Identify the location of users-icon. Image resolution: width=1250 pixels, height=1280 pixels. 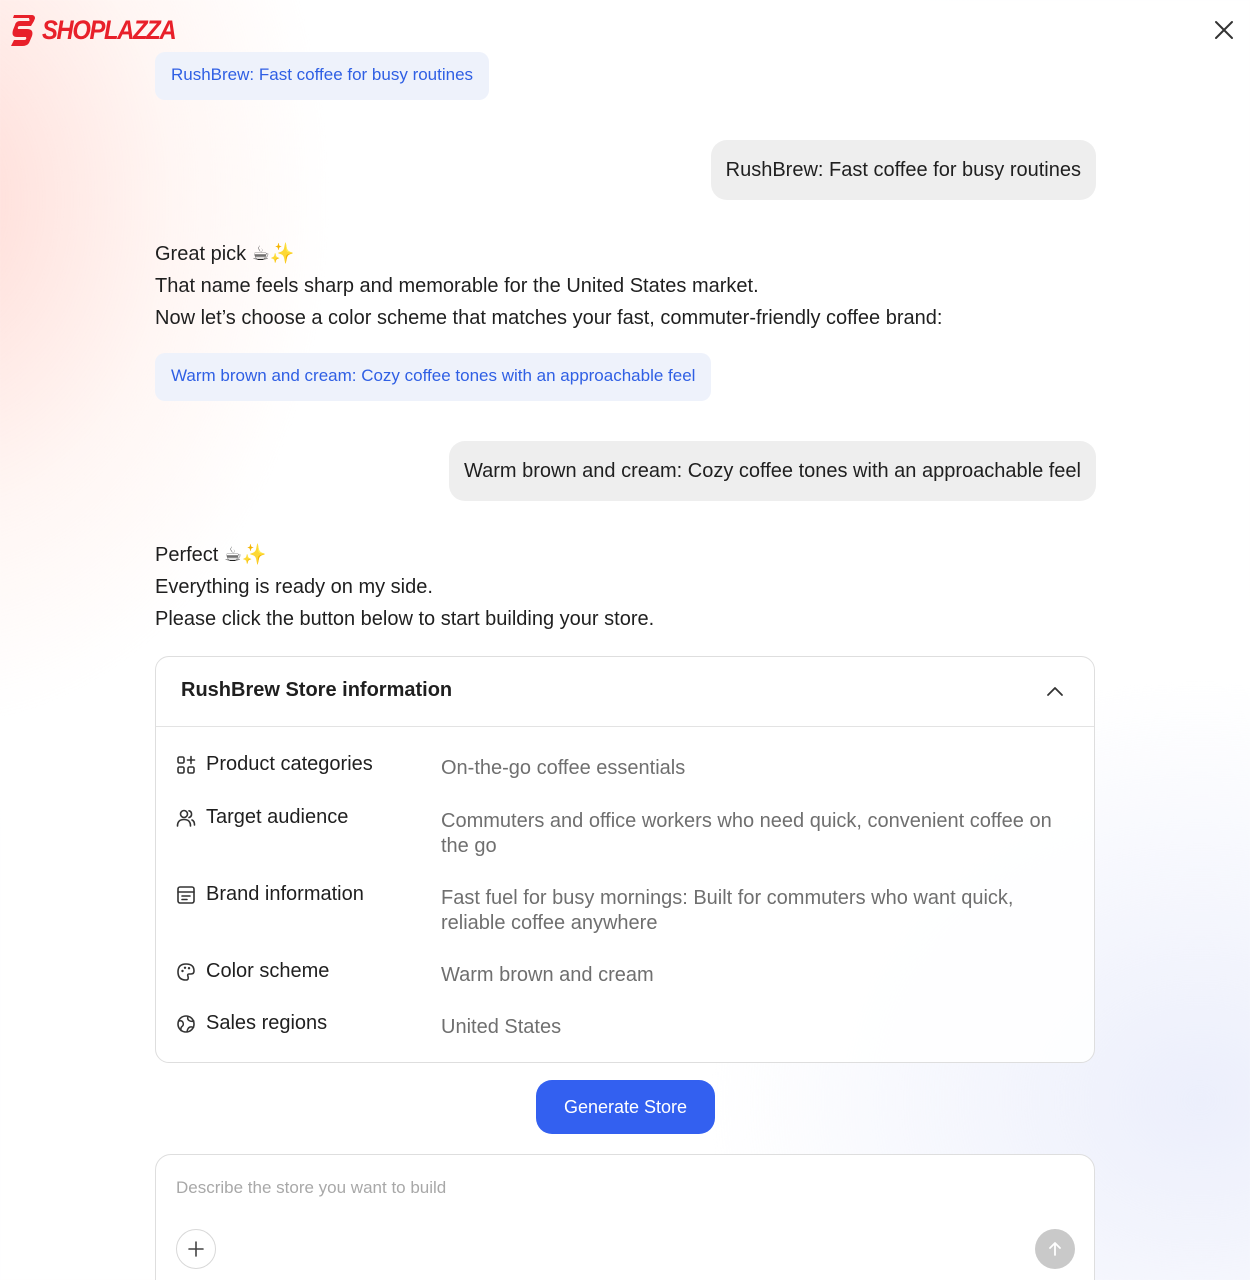
(186, 818).